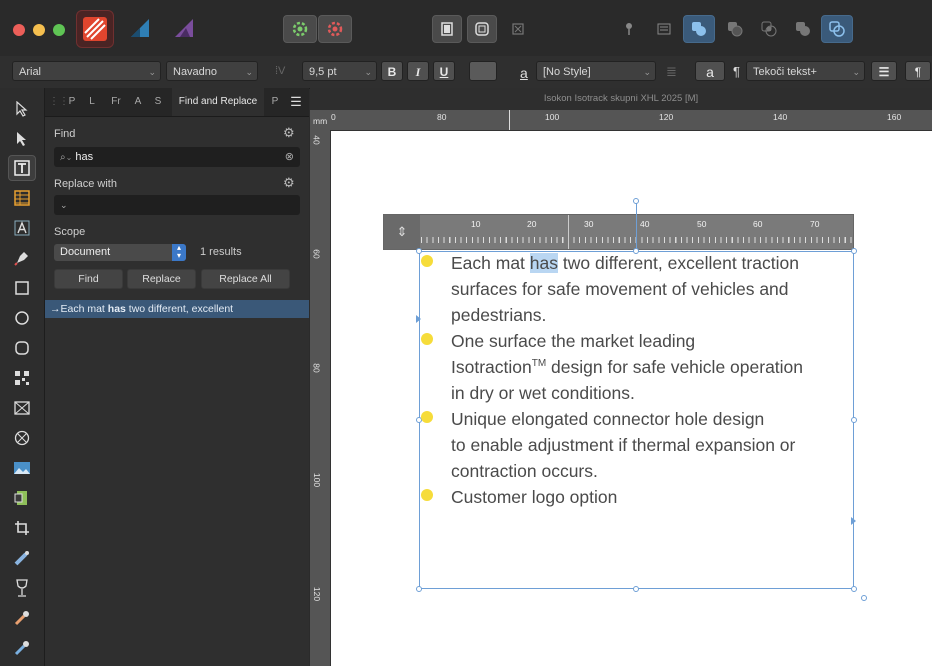  I want to click on underline-button: U, so click(444, 71).